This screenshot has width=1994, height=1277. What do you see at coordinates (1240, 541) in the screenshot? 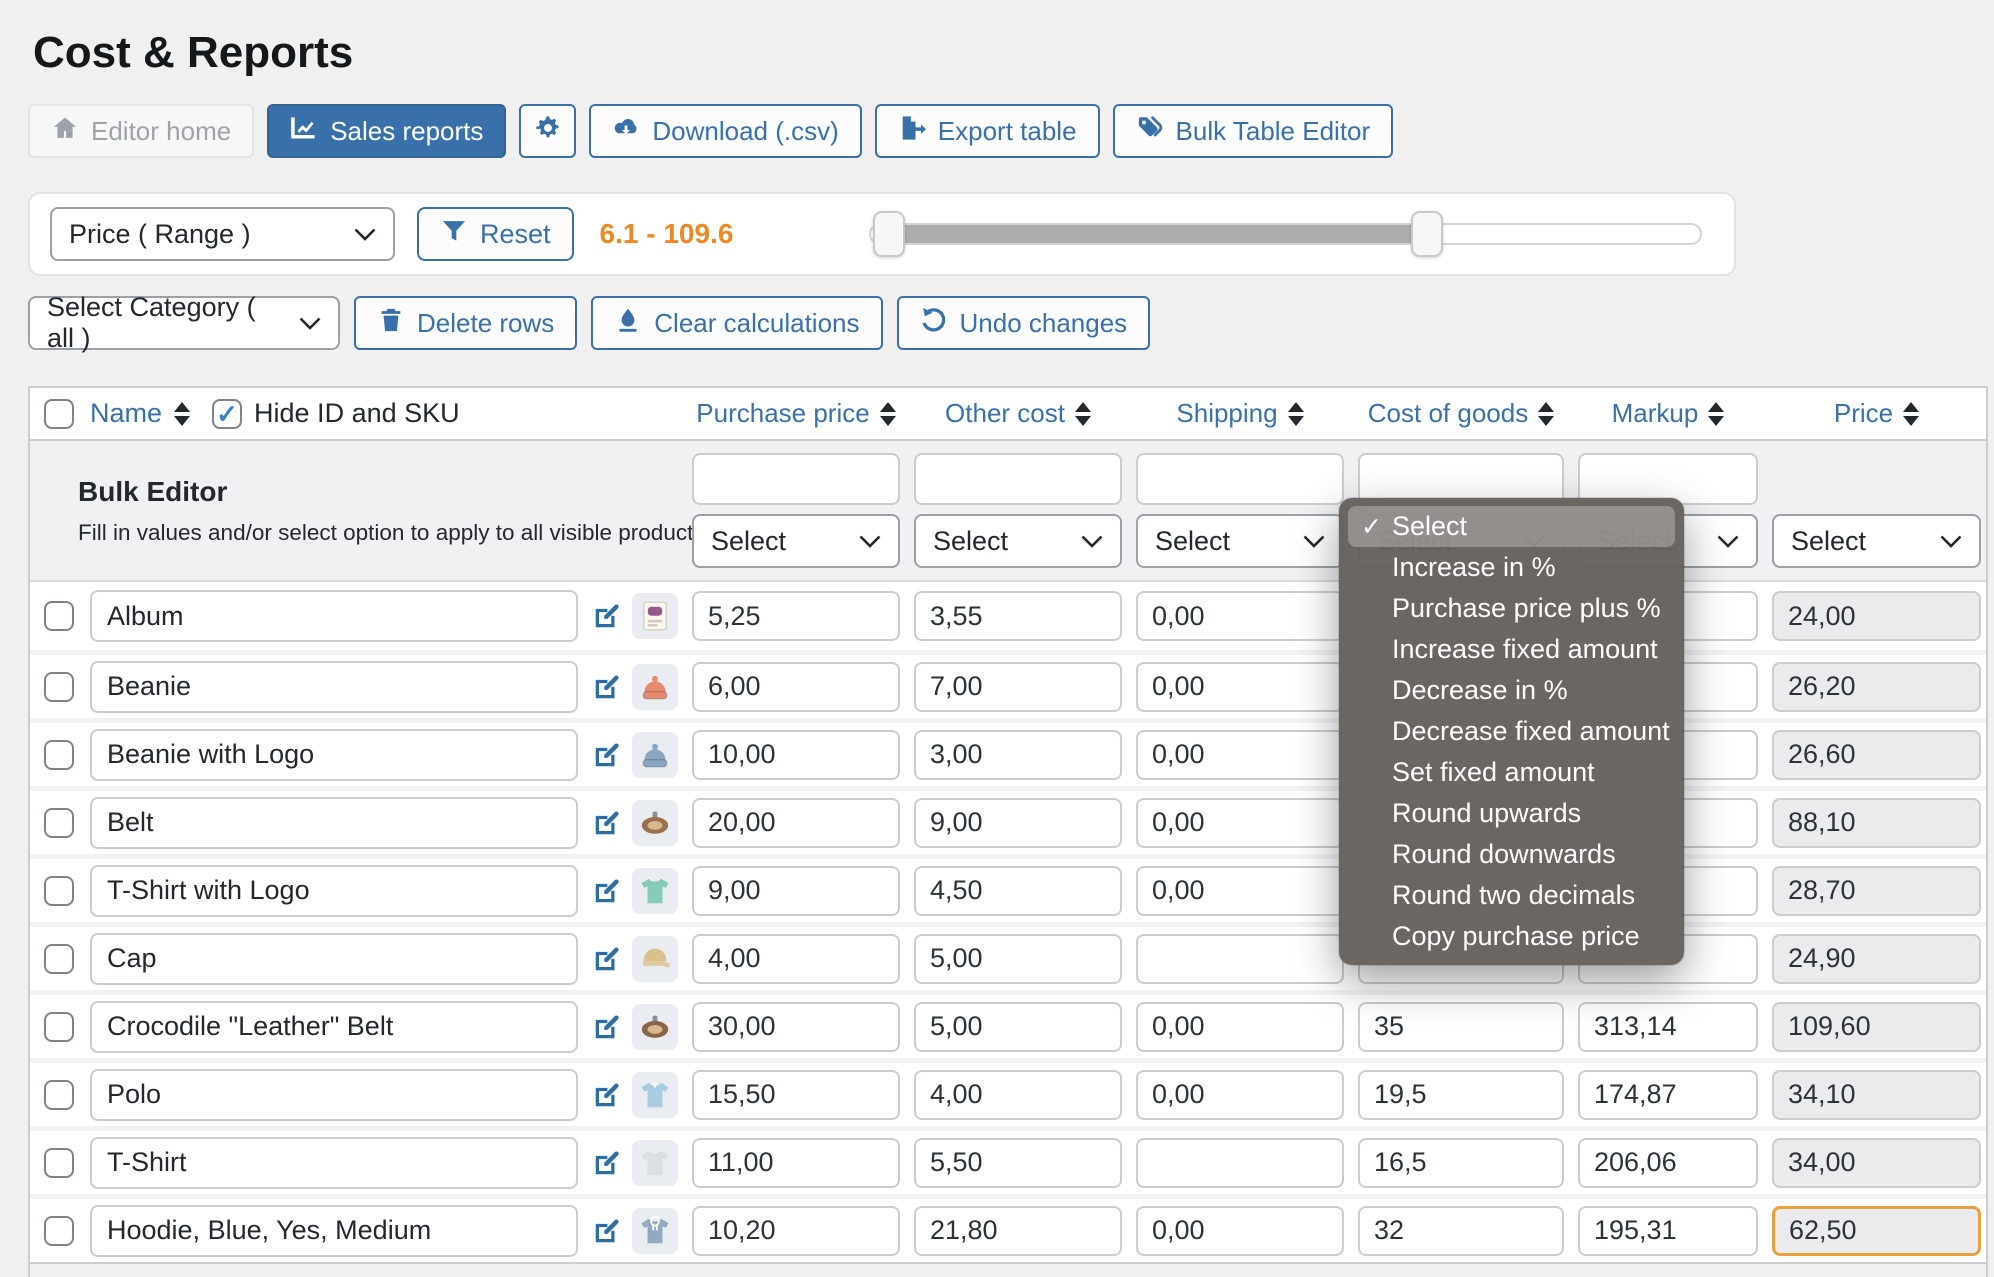
I see `bulk-select-shipping: Select` at bounding box center [1240, 541].